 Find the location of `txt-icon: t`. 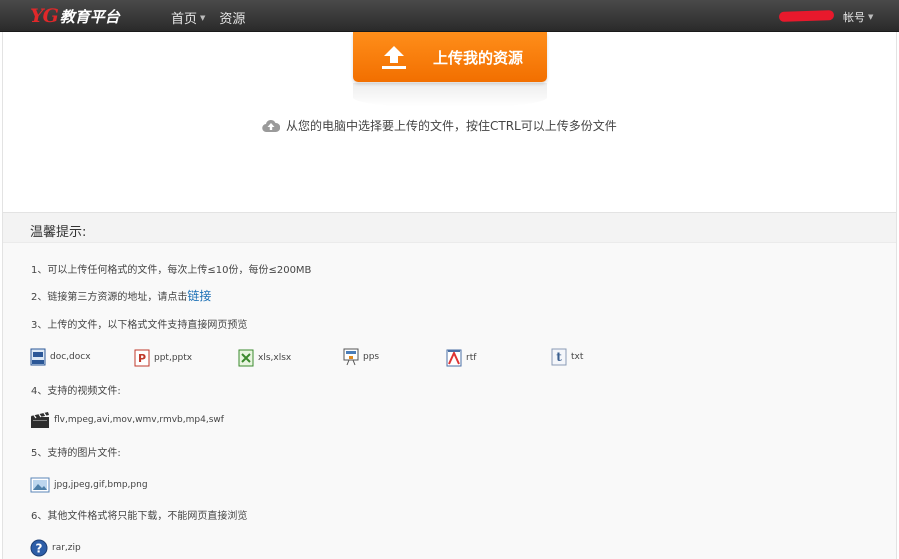

txt-icon: t is located at coordinates (559, 357).